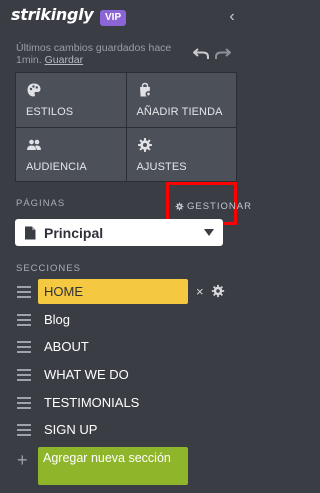 The width and height of the screenshot is (320, 493). Describe the element at coordinates (92, 402) in the screenshot. I see `section-label: TESTIMONIALS` at that location.